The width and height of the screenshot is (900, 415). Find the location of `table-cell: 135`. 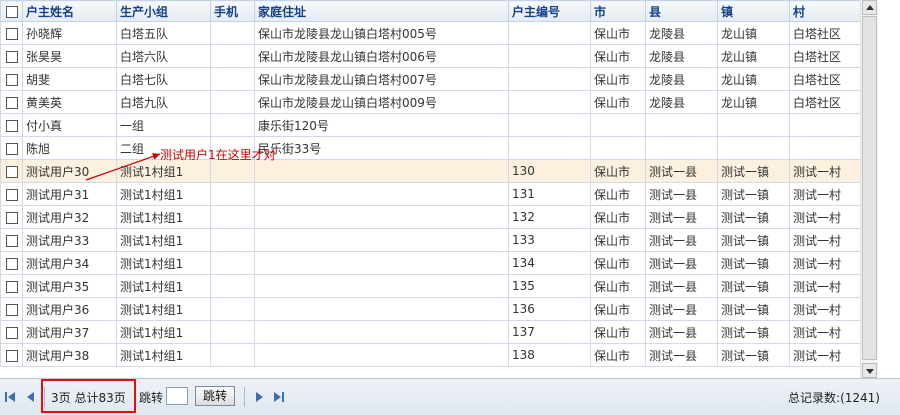

table-cell: 135 is located at coordinates (549, 286).